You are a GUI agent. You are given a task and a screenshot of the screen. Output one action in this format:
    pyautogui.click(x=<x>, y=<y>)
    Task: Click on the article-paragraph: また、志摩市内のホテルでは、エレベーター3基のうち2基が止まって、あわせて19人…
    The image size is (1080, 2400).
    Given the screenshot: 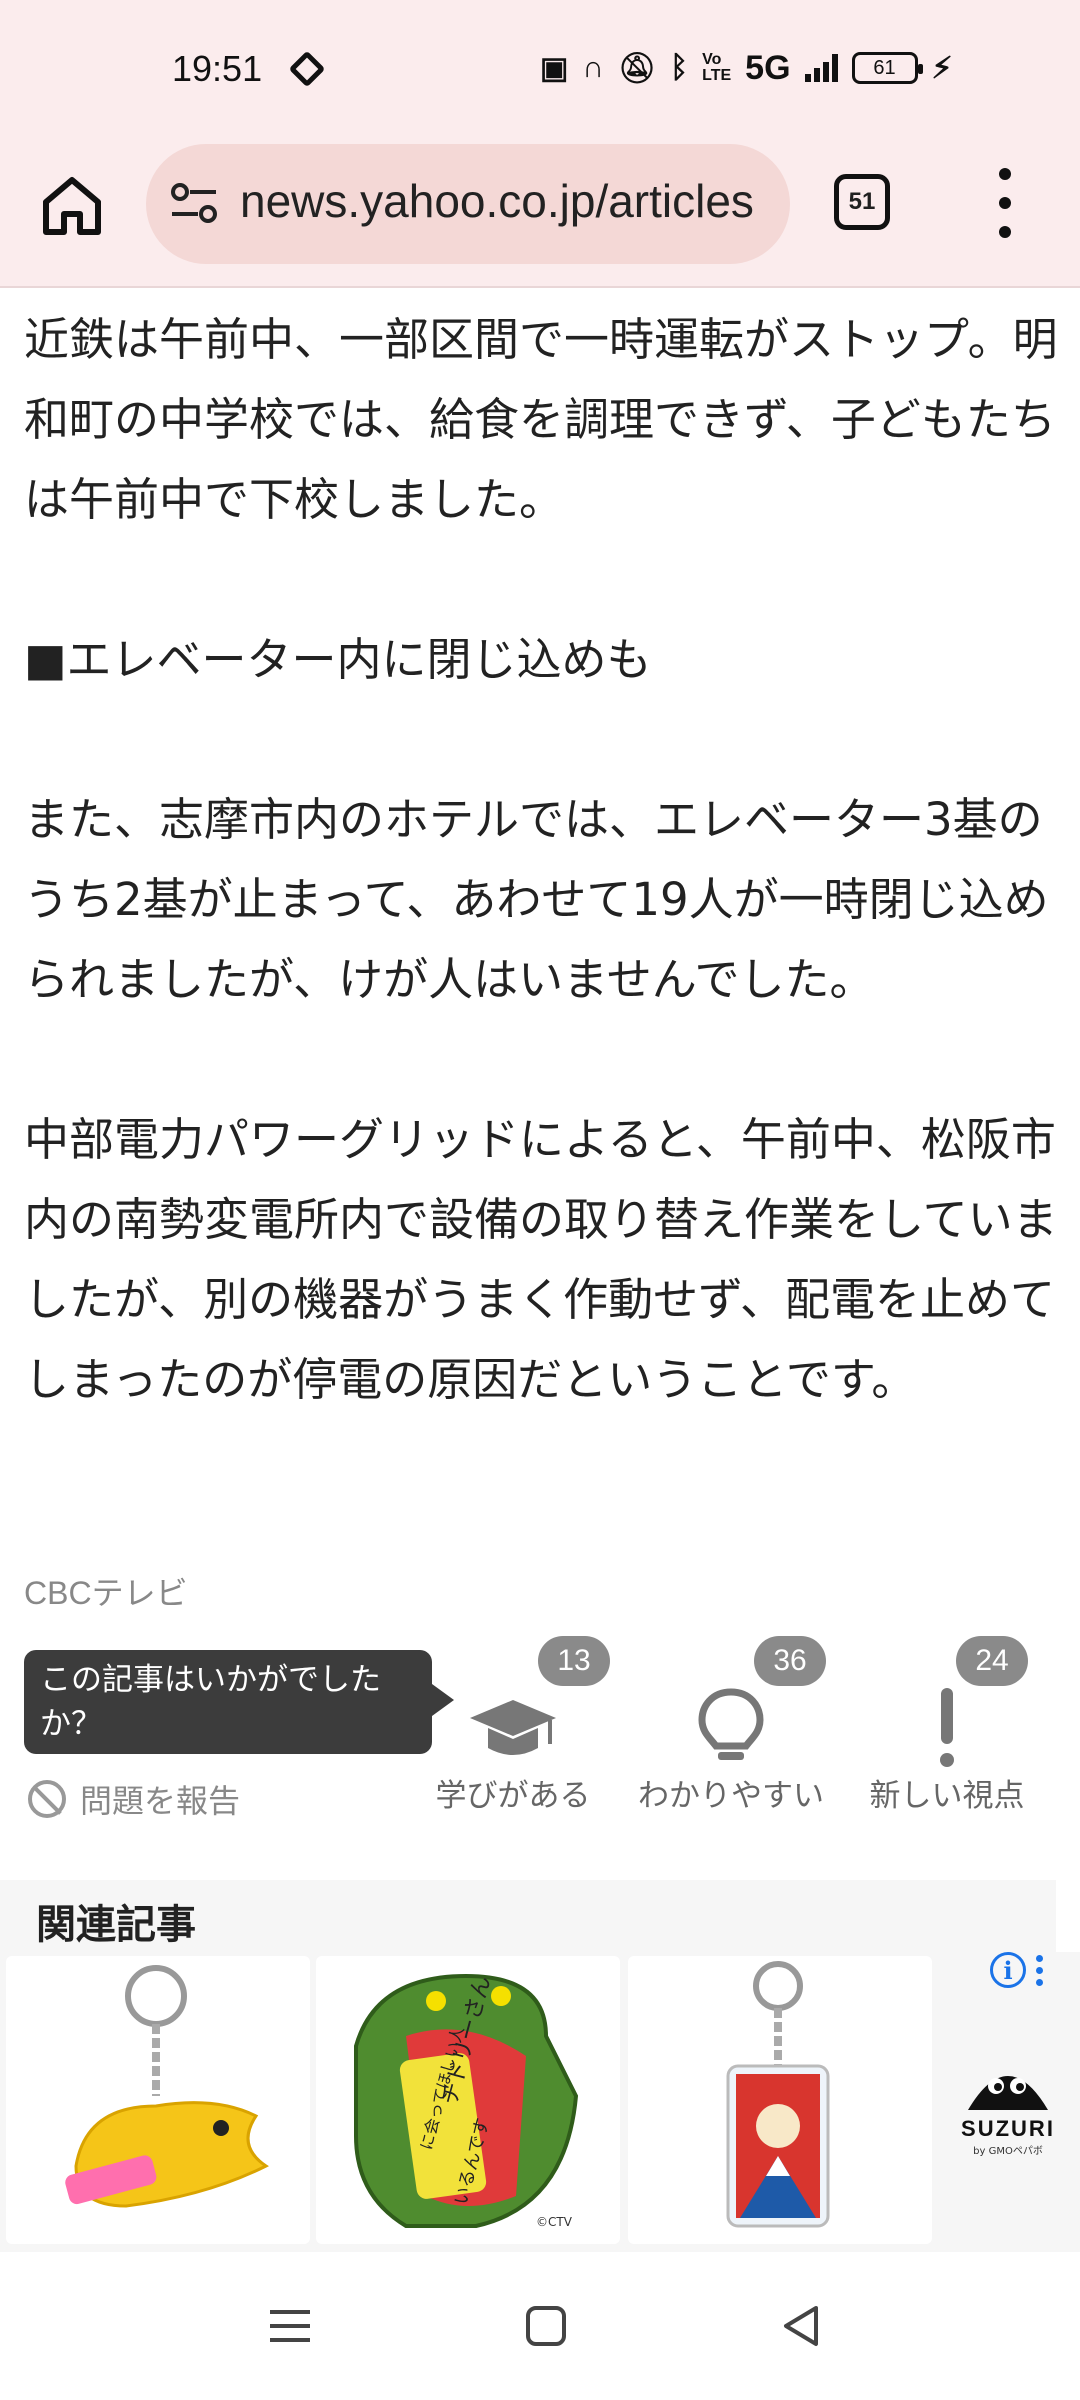 What is the action you would take?
    pyautogui.click(x=536, y=899)
    